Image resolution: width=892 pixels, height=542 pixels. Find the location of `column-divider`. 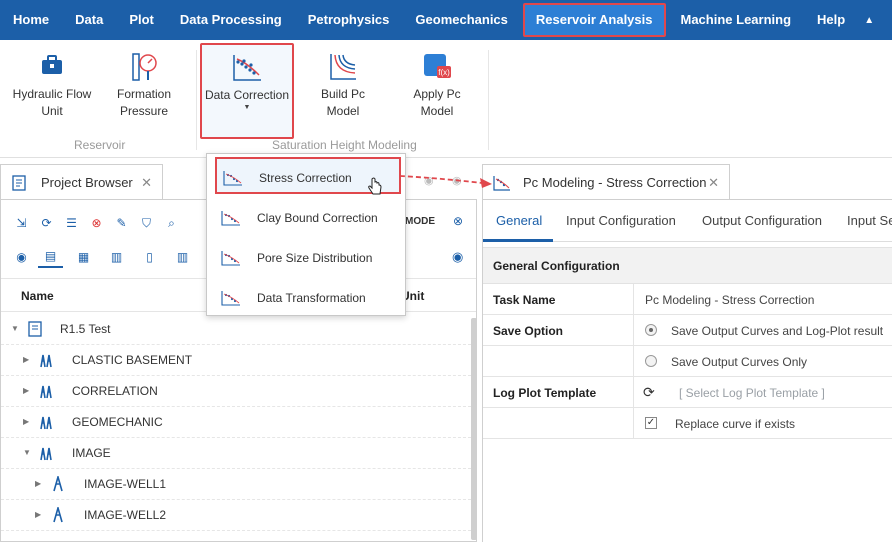

column-divider is located at coordinates (633, 392).